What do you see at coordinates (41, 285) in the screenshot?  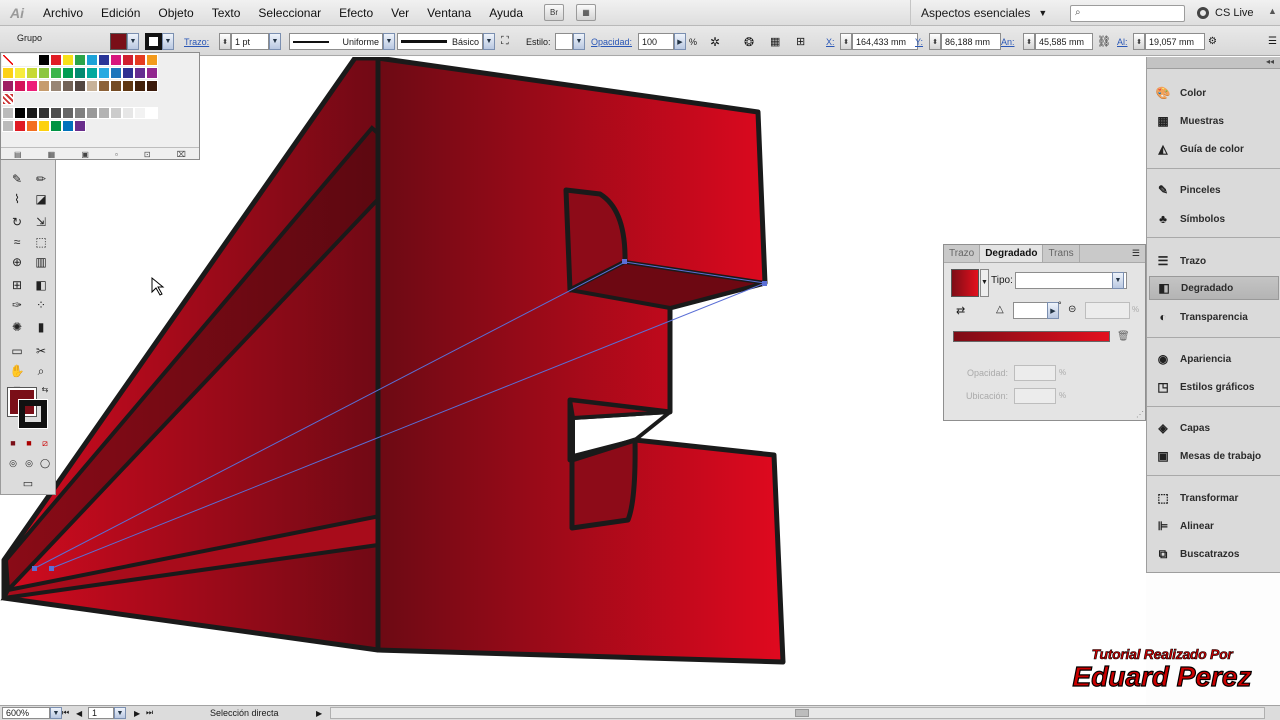 I see `gradient-tool-icon: ◧` at bounding box center [41, 285].